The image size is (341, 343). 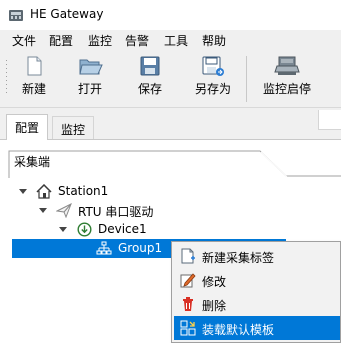 I want to click on open-label: 打开, so click(x=89, y=89).